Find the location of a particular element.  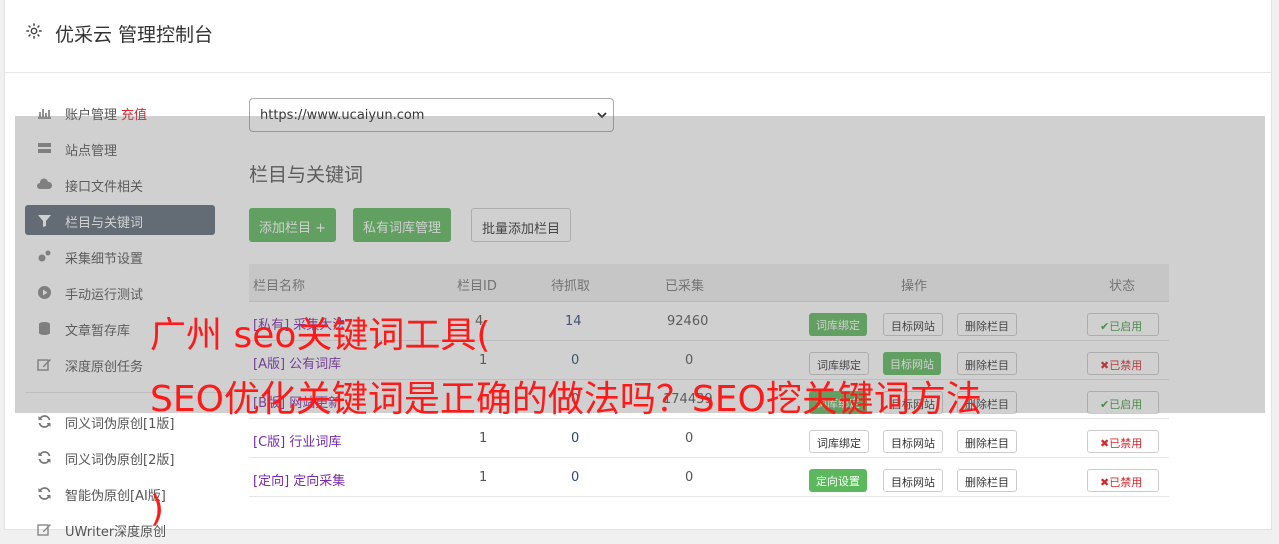

watermark-line-3: ) is located at coordinates (157, 509).